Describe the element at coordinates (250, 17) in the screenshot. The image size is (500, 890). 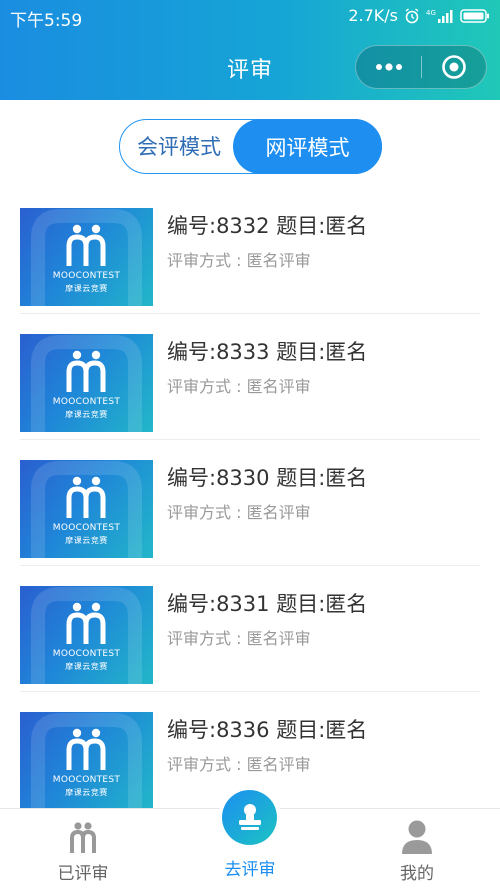
I see `status-bar: 下午5:59 2.7K/s 4G` at that location.